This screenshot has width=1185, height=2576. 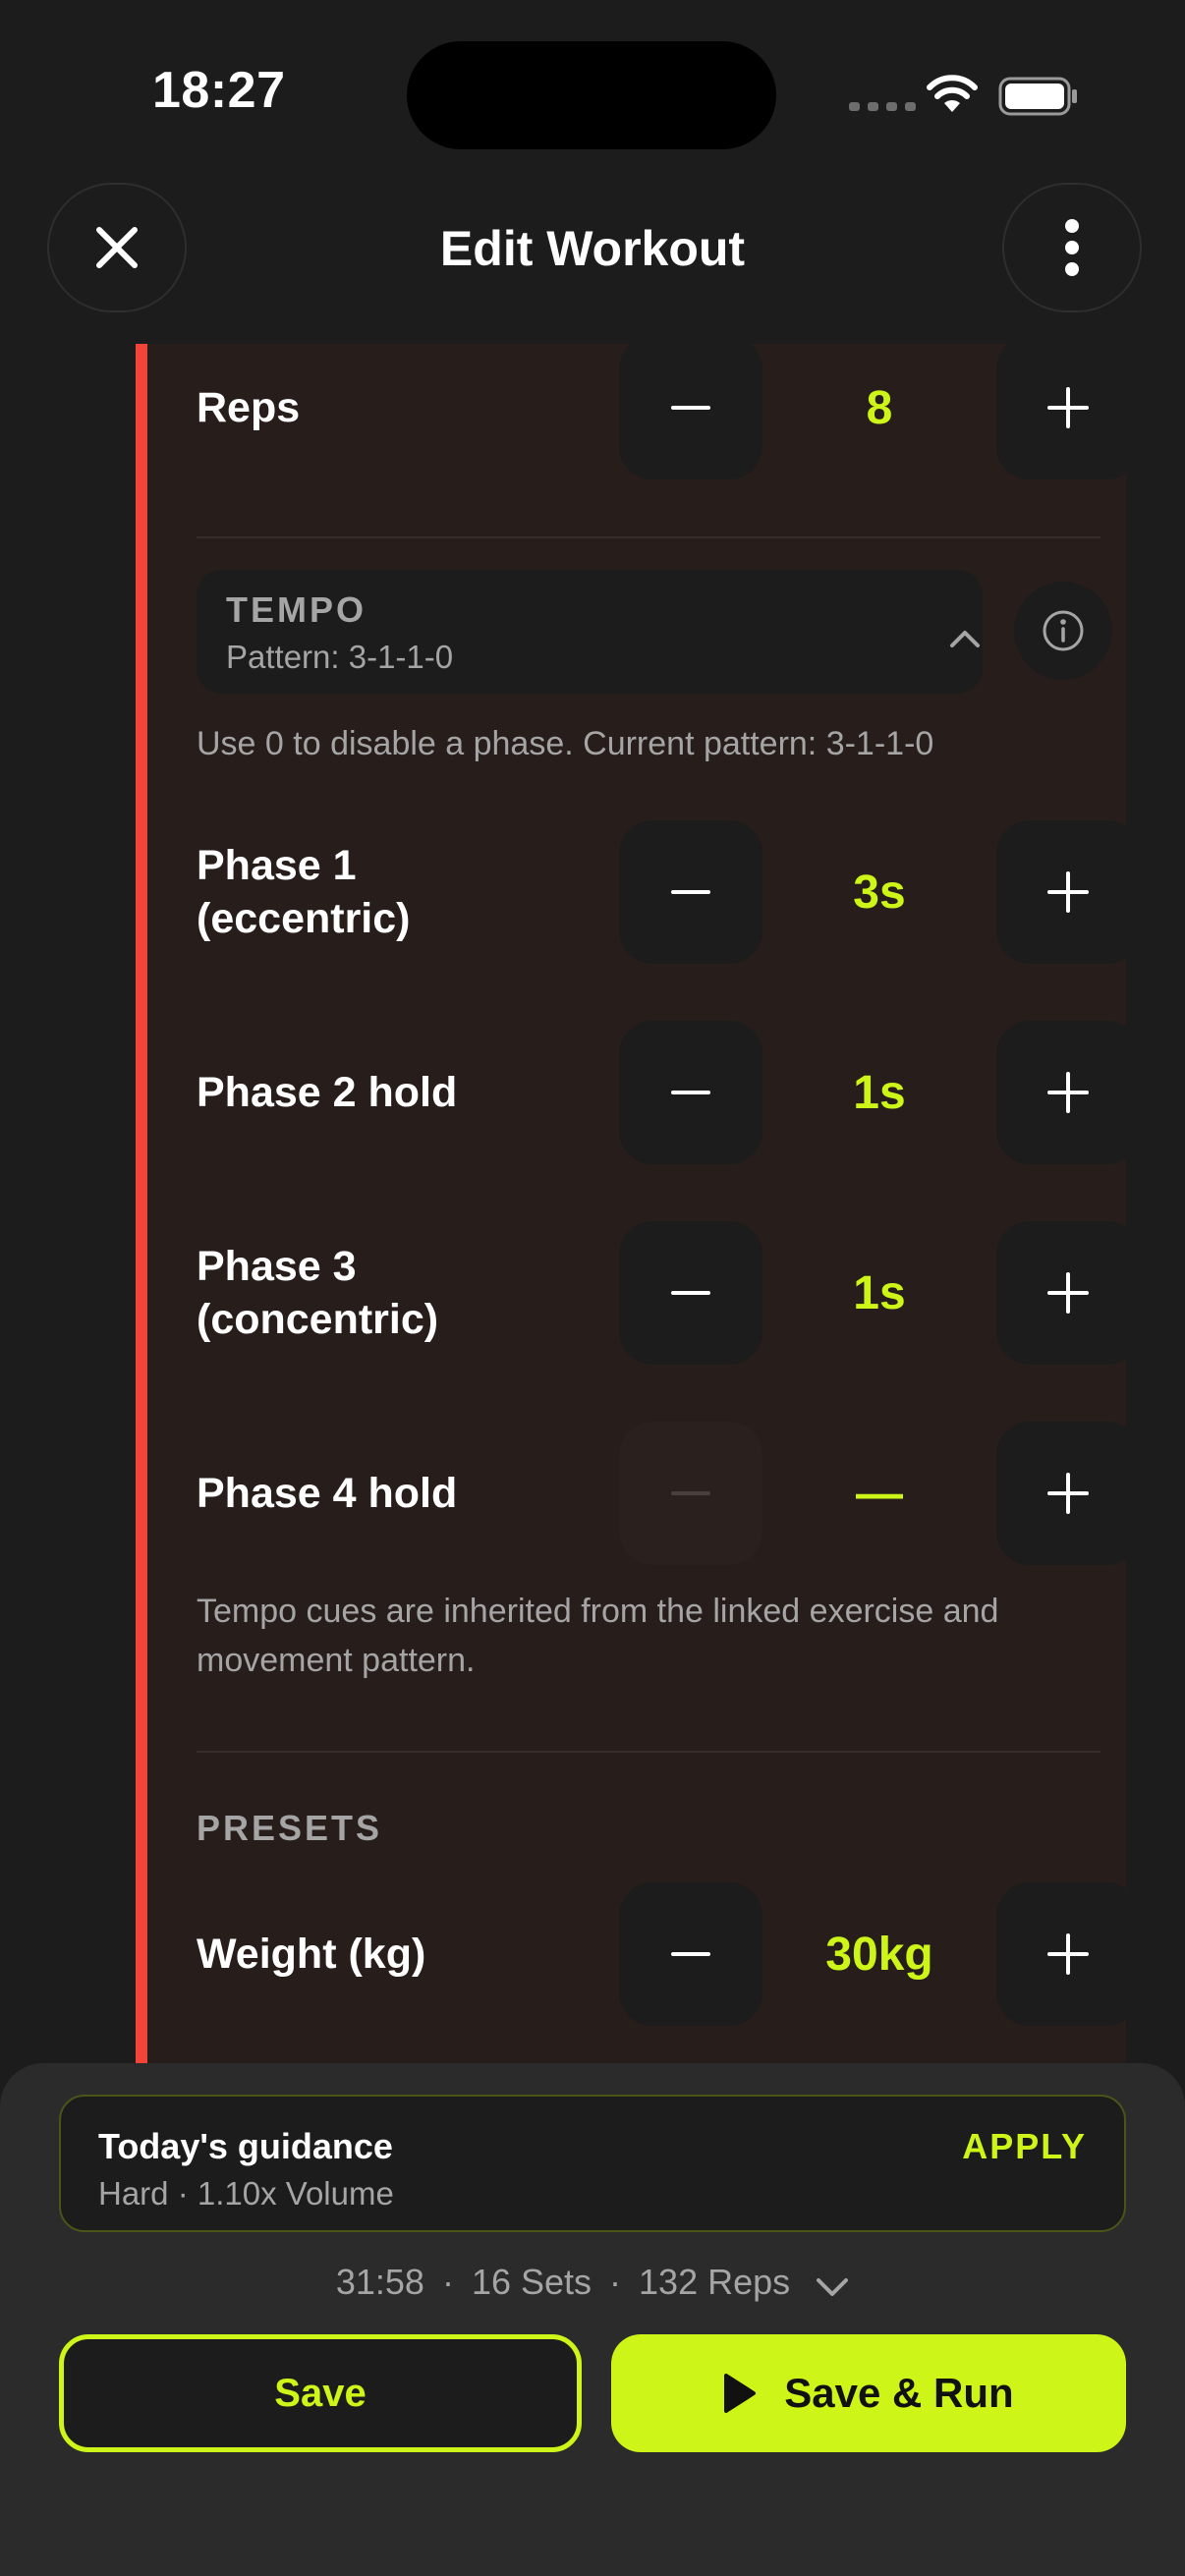 What do you see at coordinates (1025, 2146) in the screenshot?
I see `apply-guidance-button: APPLY` at bounding box center [1025, 2146].